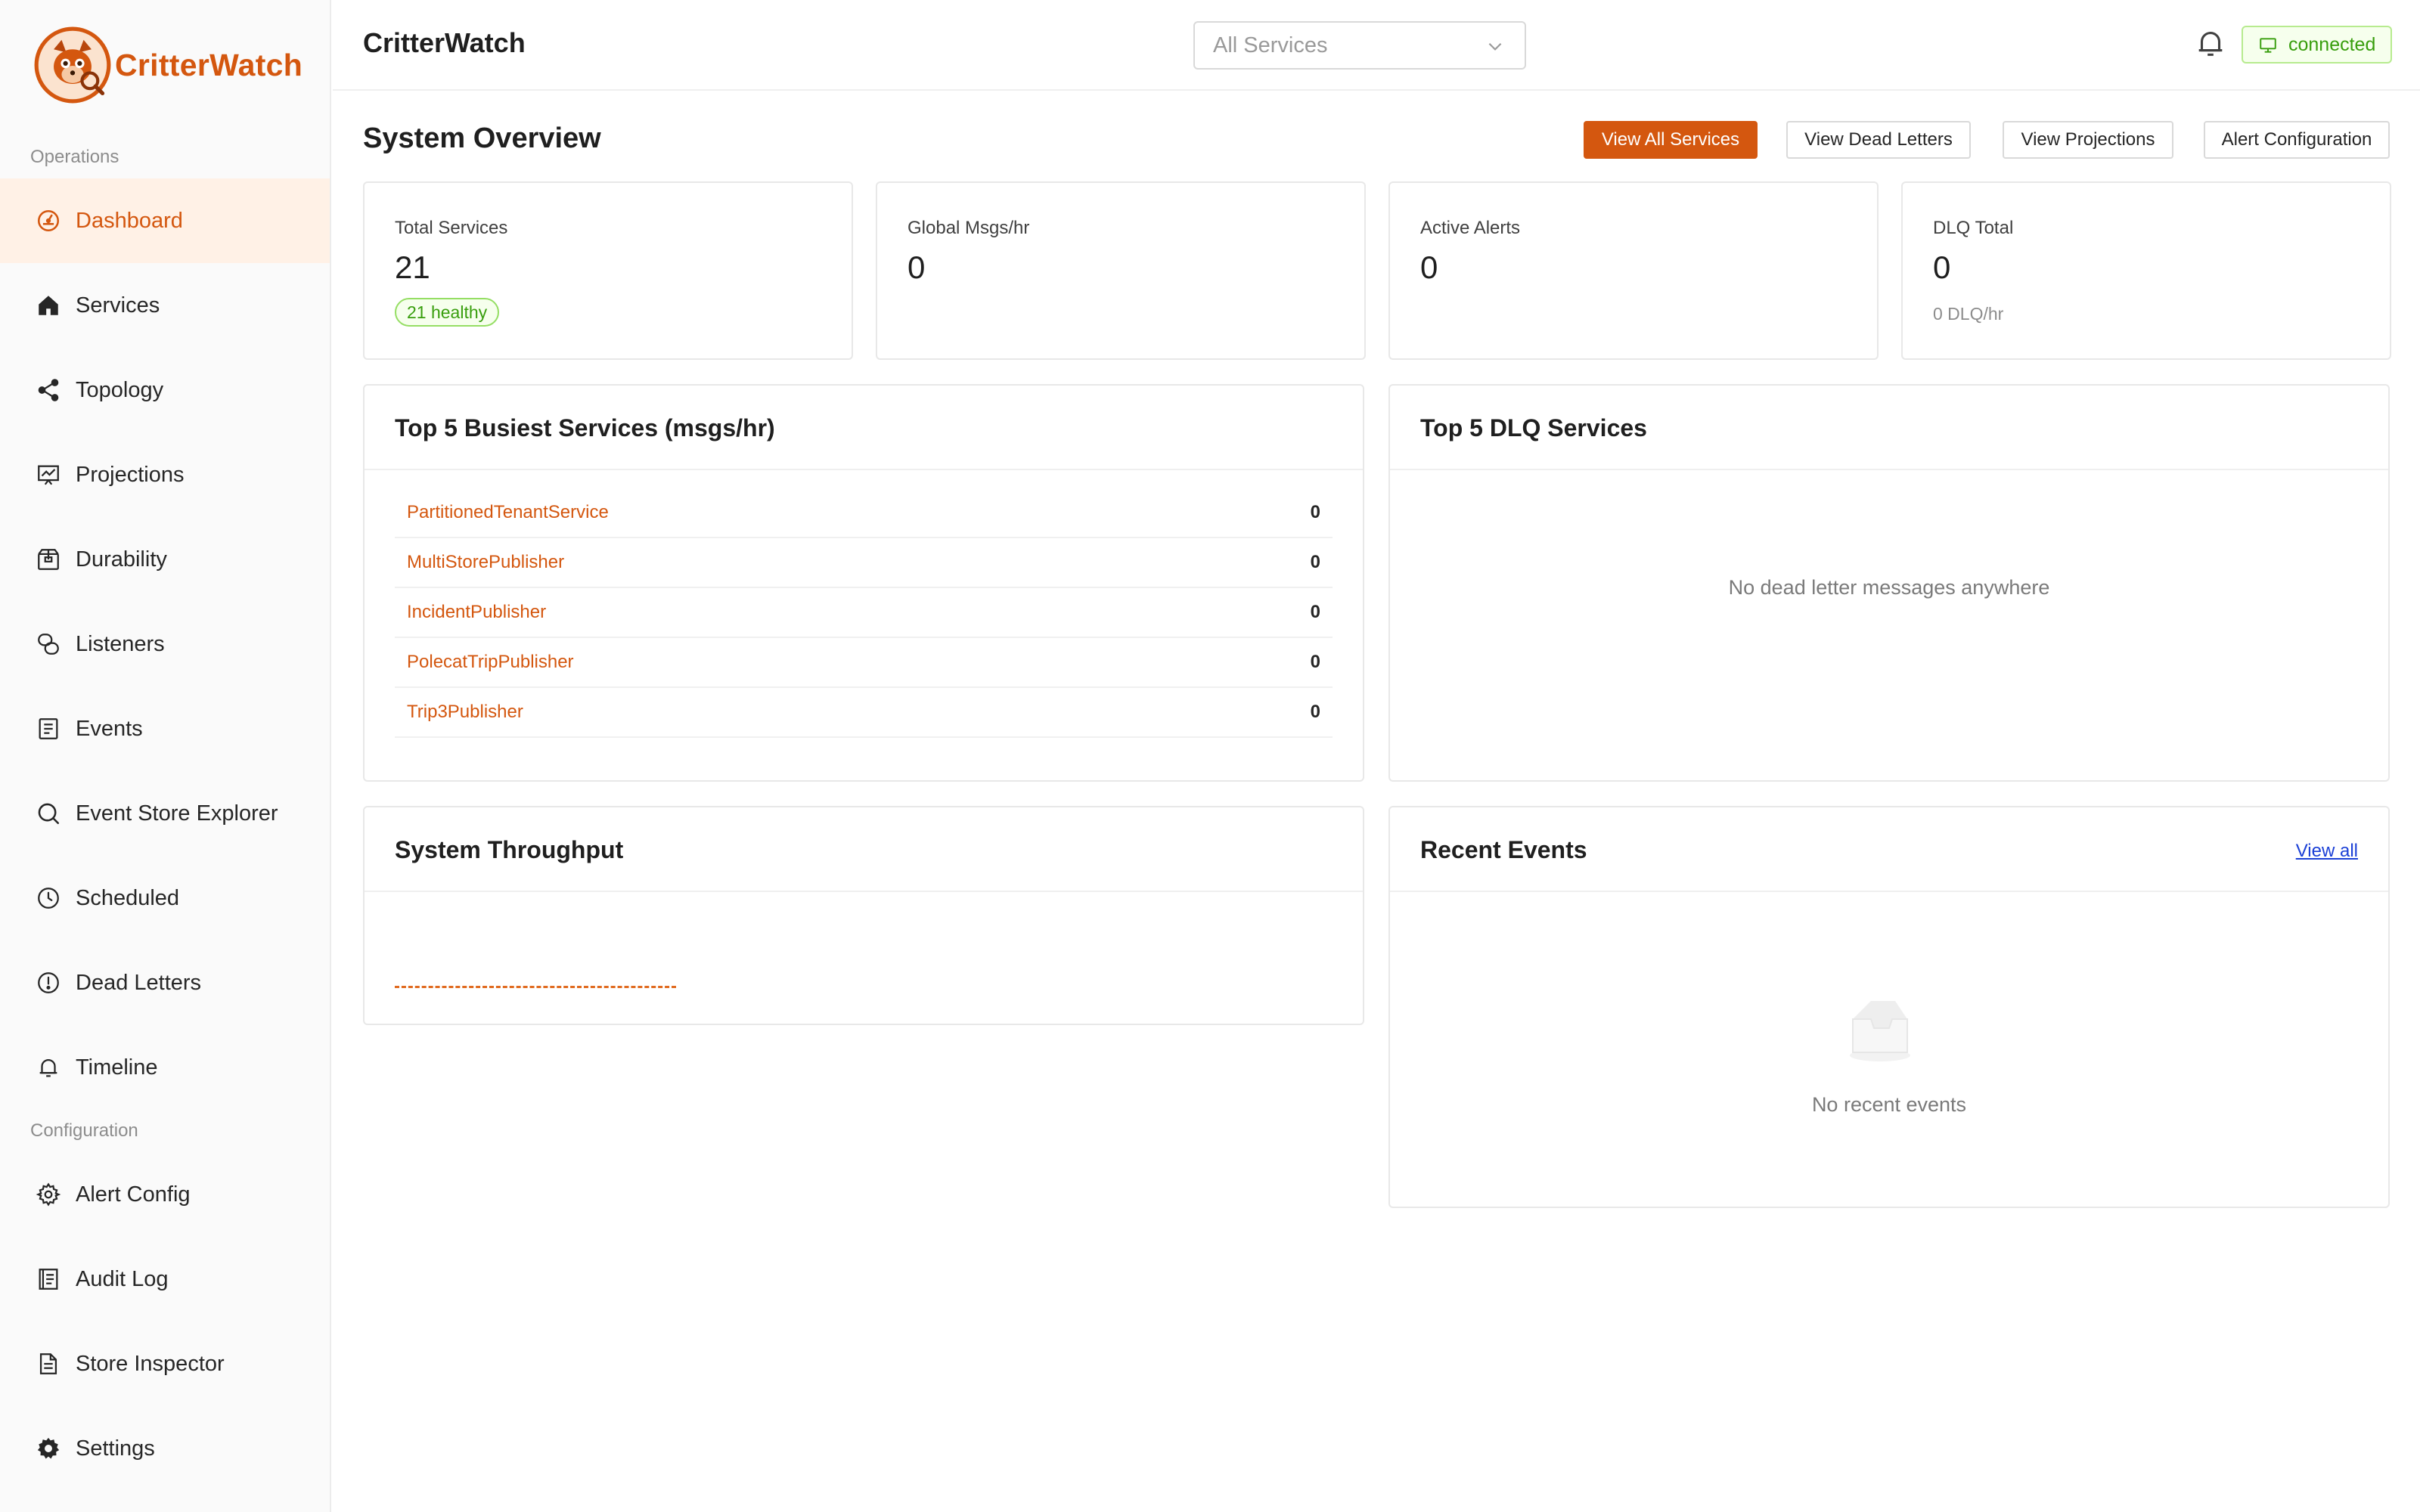 The image size is (2420, 1512). Describe the element at coordinates (451, 228) in the screenshot. I see `stat-label: Total Services` at that location.